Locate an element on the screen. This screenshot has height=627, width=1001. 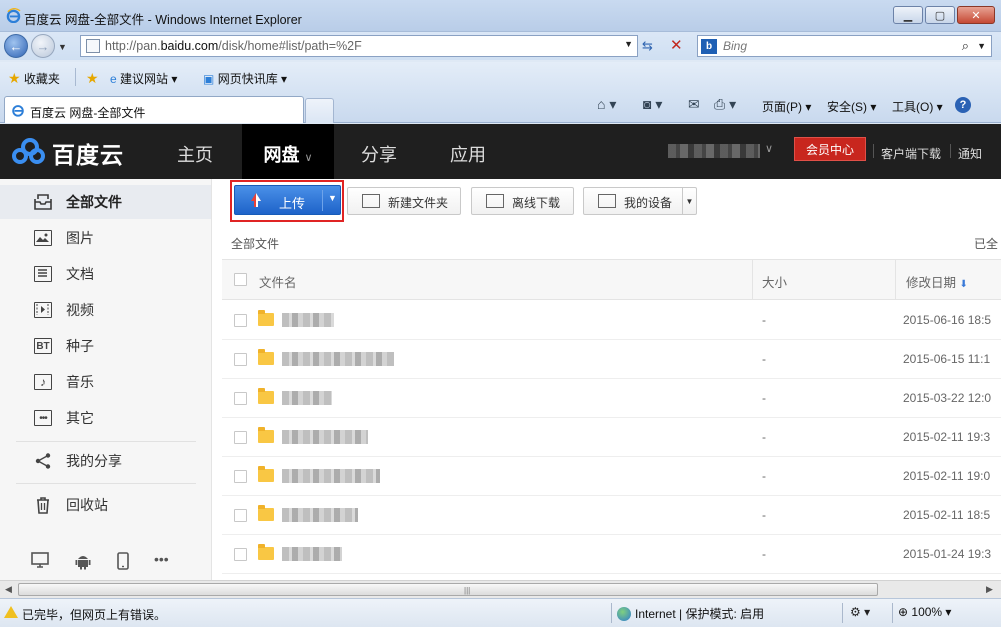
zoom-level: ⊕ 100% ▾ is located at coordinates (924, 612).